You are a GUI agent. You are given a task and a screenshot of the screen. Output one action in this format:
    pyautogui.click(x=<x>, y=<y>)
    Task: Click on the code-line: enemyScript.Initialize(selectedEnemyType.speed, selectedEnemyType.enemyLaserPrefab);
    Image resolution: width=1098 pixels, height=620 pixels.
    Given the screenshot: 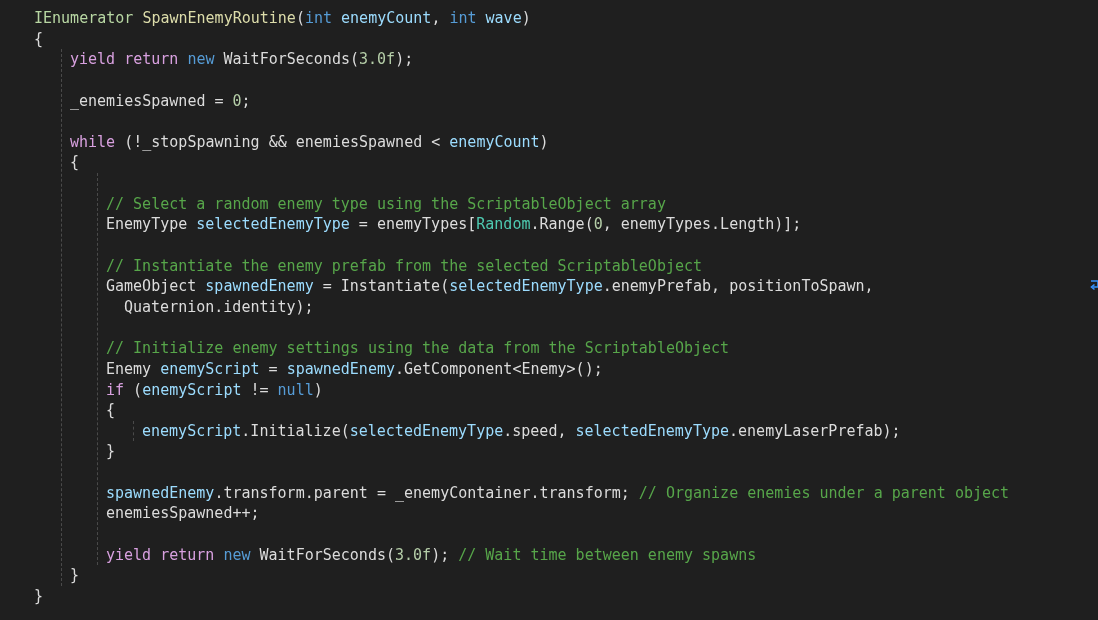 What is the action you would take?
    pyautogui.click(x=521, y=431)
    